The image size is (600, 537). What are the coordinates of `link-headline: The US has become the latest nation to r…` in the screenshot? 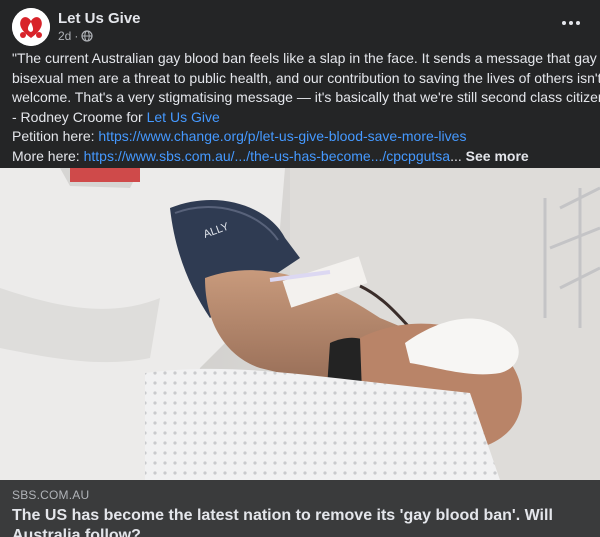 It's located at (300, 521).